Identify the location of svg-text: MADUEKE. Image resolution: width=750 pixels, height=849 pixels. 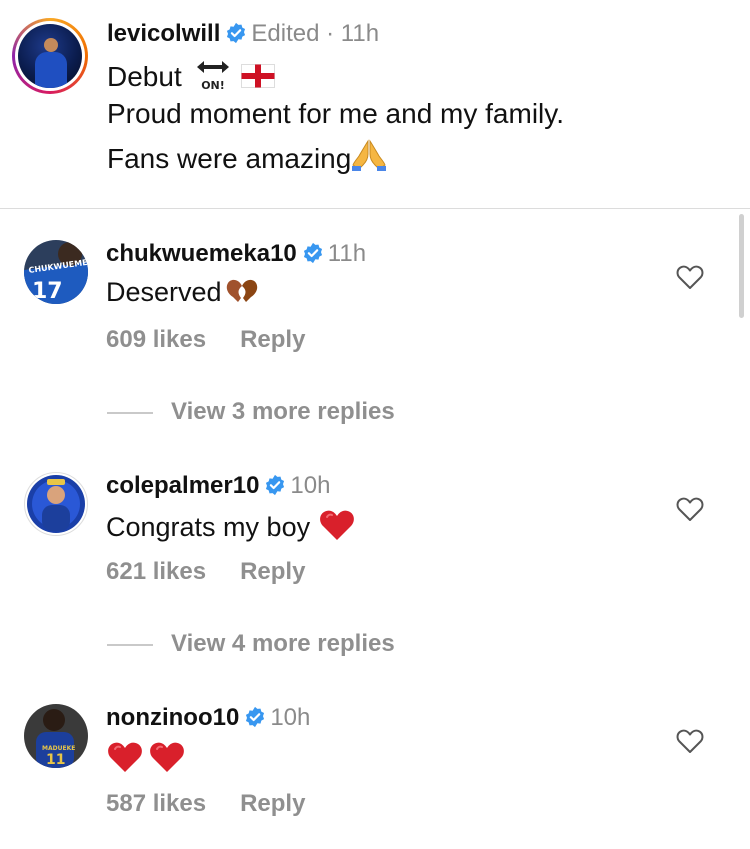
(58, 748).